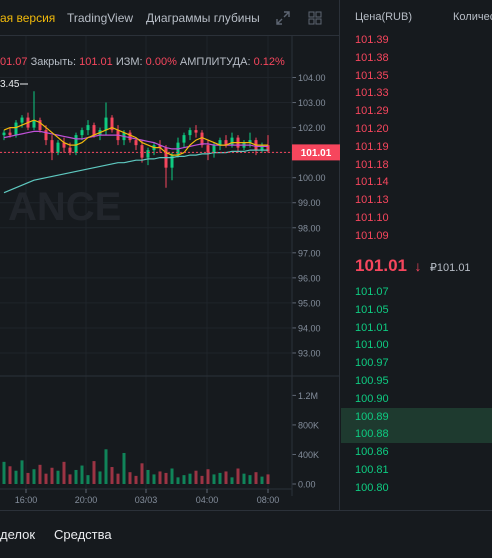 The width and height of the screenshot is (492, 558). Describe the element at coordinates (372, 309) in the screenshot. I see `bid-price: 101.05` at that location.